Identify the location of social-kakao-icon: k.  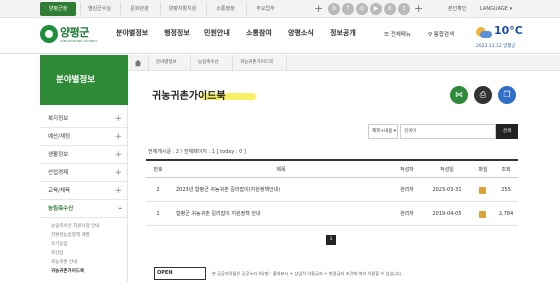
(390, 9).